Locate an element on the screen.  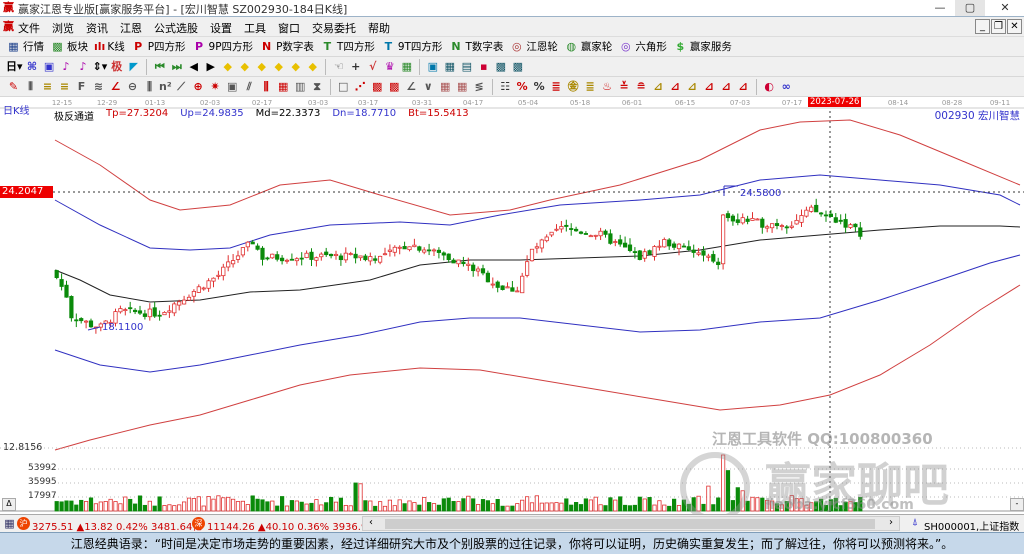
toolbar-button: P P四方形 is located at coordinates (158, 46).